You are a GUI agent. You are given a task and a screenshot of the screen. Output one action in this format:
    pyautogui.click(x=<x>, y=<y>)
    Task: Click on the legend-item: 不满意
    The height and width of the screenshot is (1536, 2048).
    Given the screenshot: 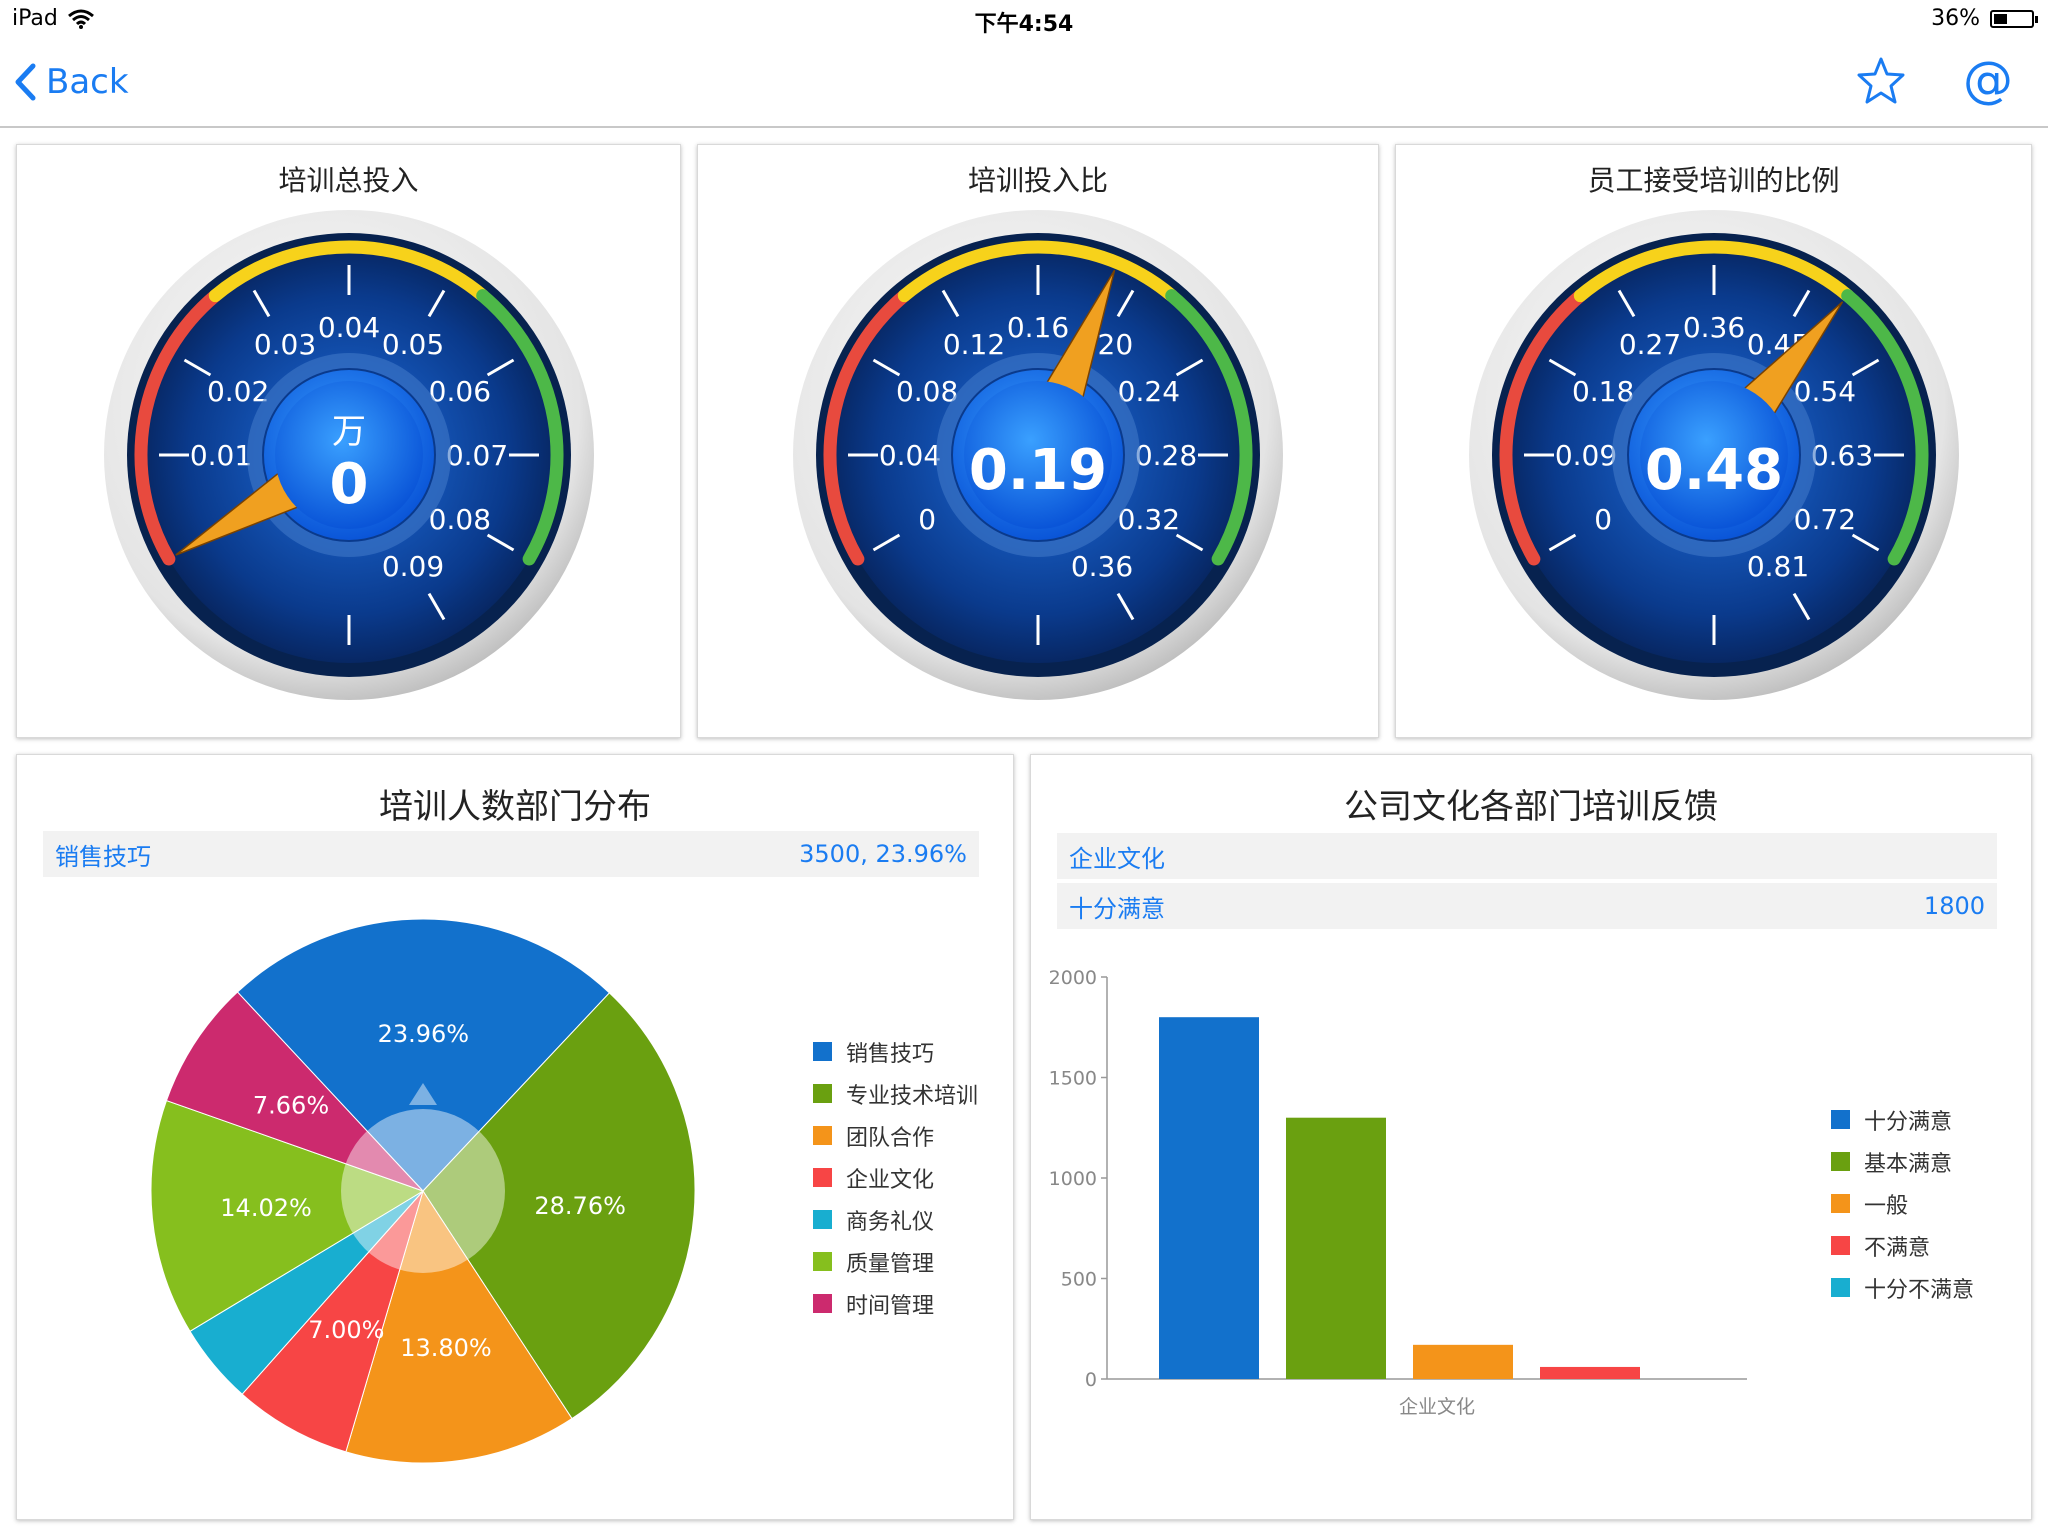 What is the action you would take?
    pyautogui.click(x=1902, y=1247)
    